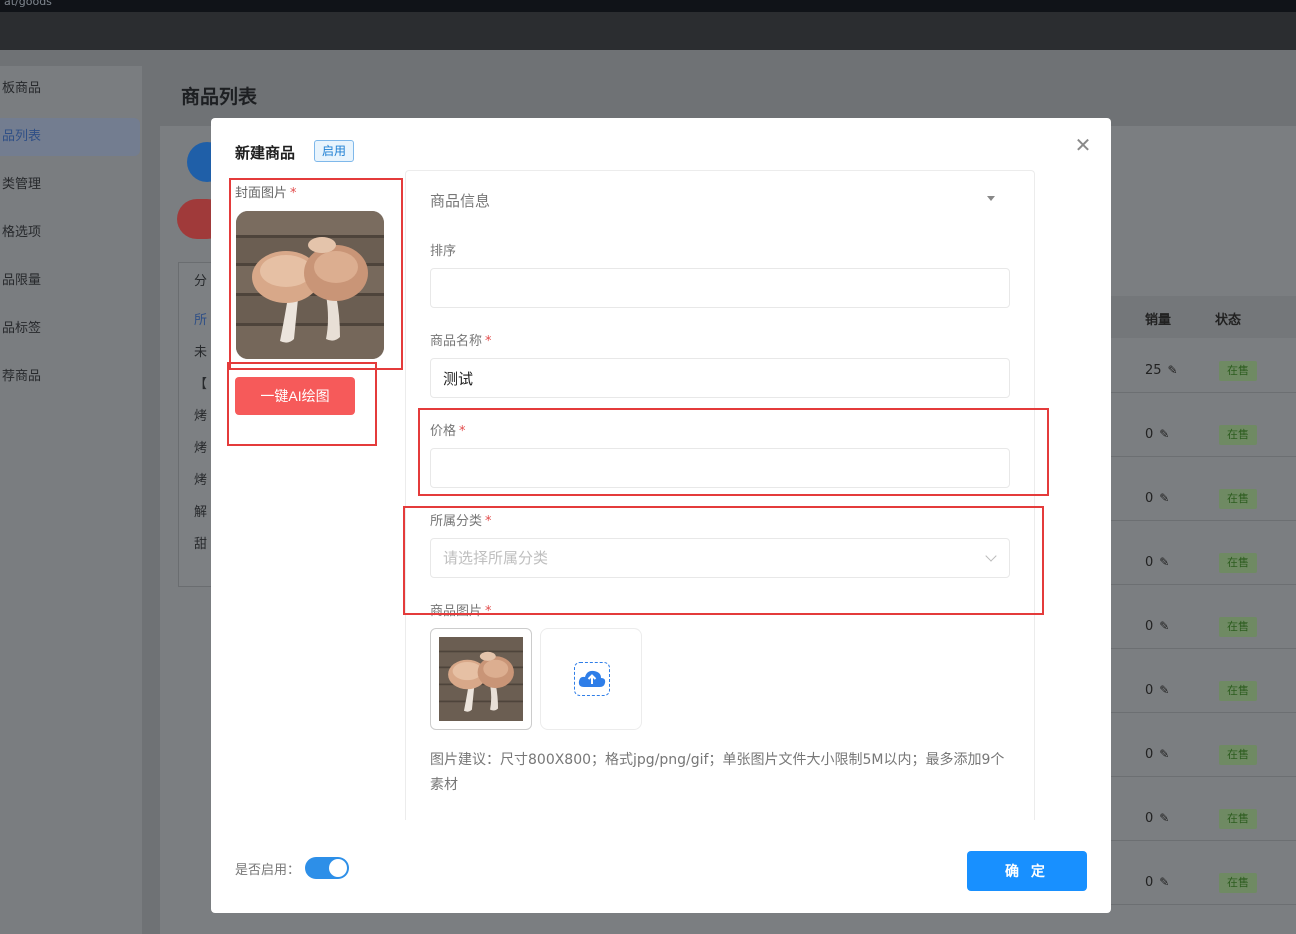  Describe the element at coordinates (1153, 370) in the screenshot. I see `row-sales-value: 25` at that location.